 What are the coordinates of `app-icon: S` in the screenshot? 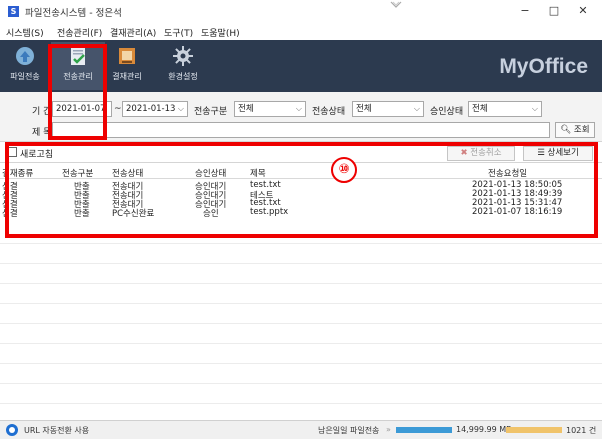 It's located at (13, 11).